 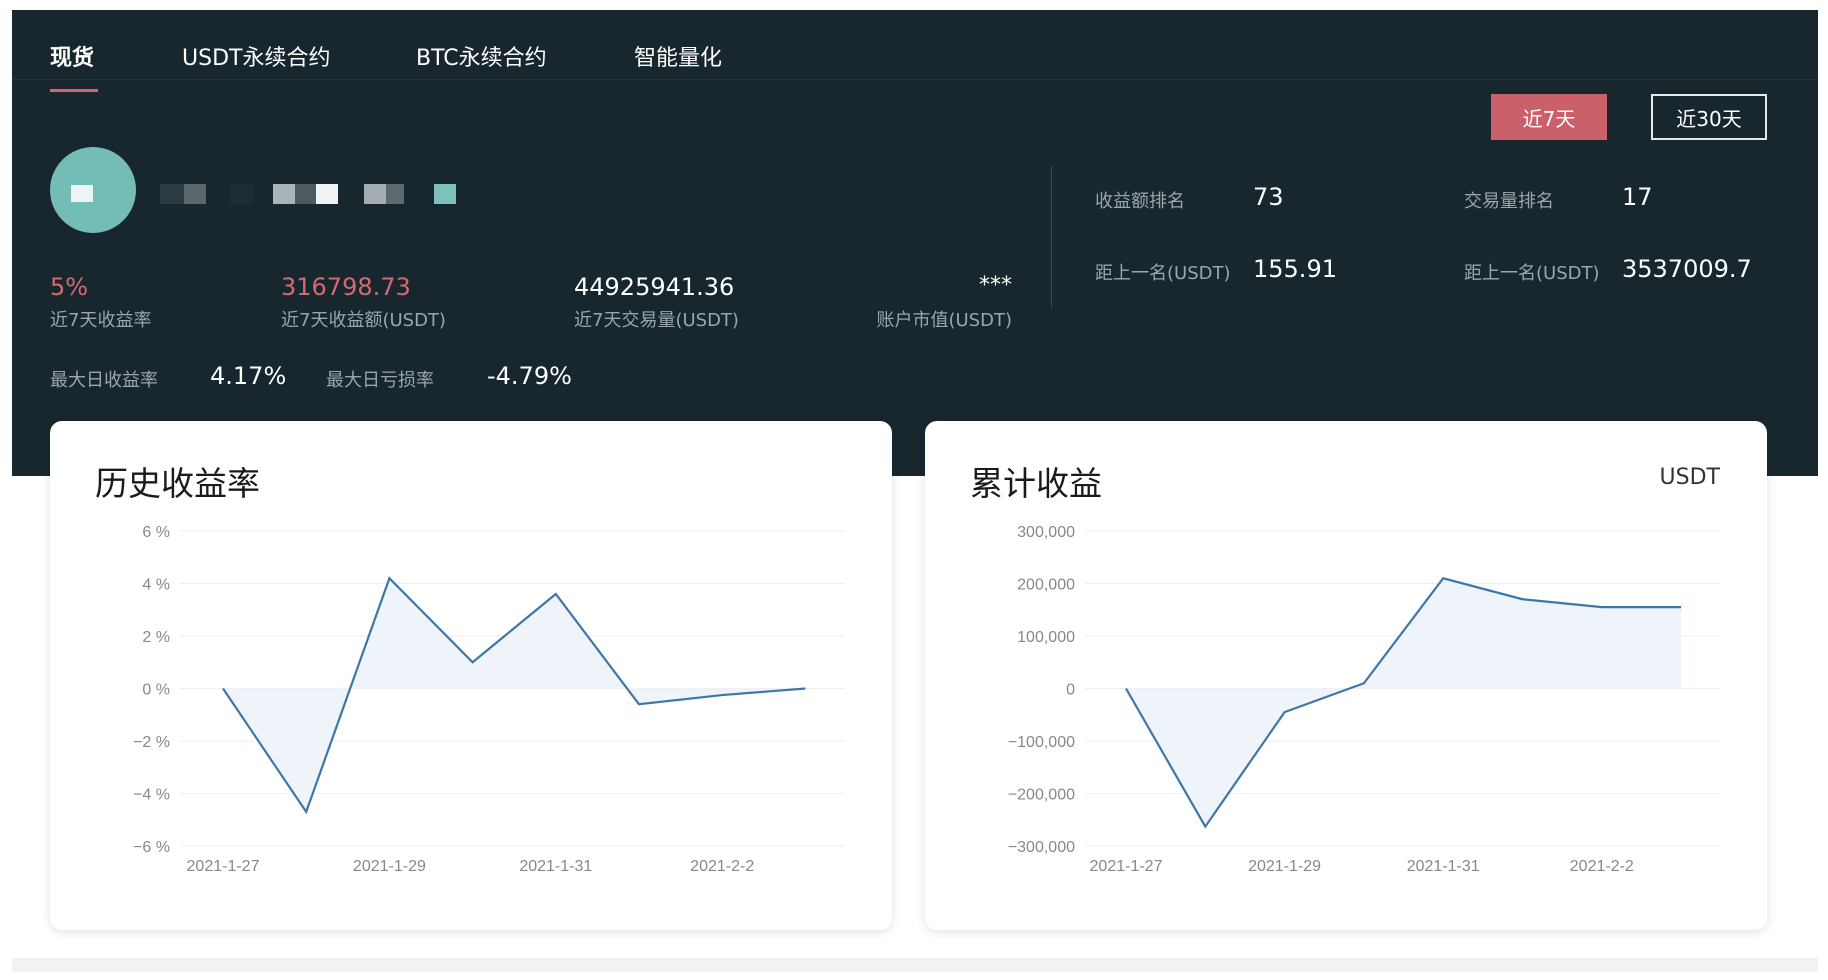 What do you see at coordinates (944, 320) in the screenshot?
I see `market-value-label: 账户市值(USDT)` at bounding box center [944, 320].